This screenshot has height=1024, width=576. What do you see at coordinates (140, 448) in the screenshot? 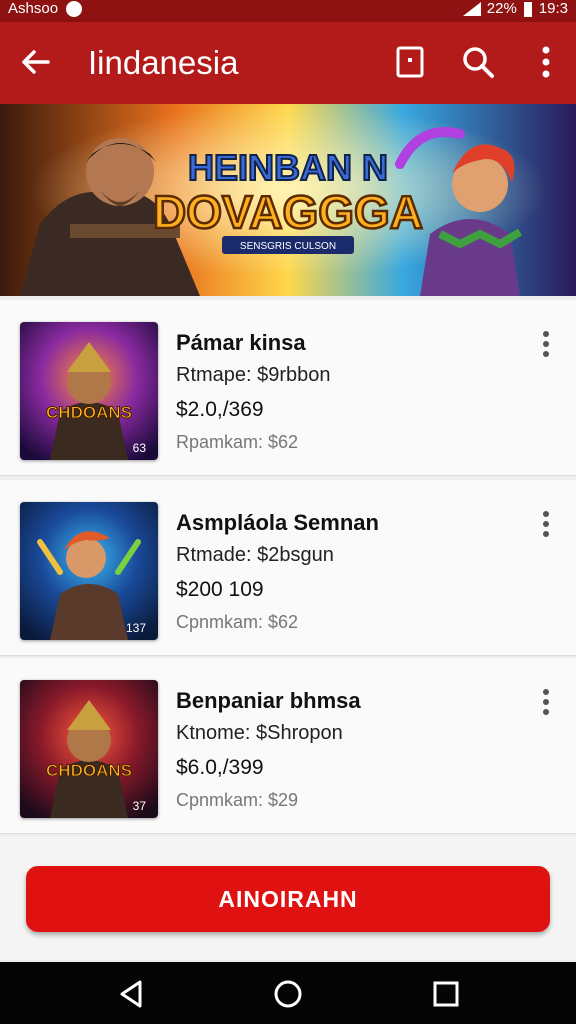
I see `thumb-badge: 63` at bounding box center [140, 448].